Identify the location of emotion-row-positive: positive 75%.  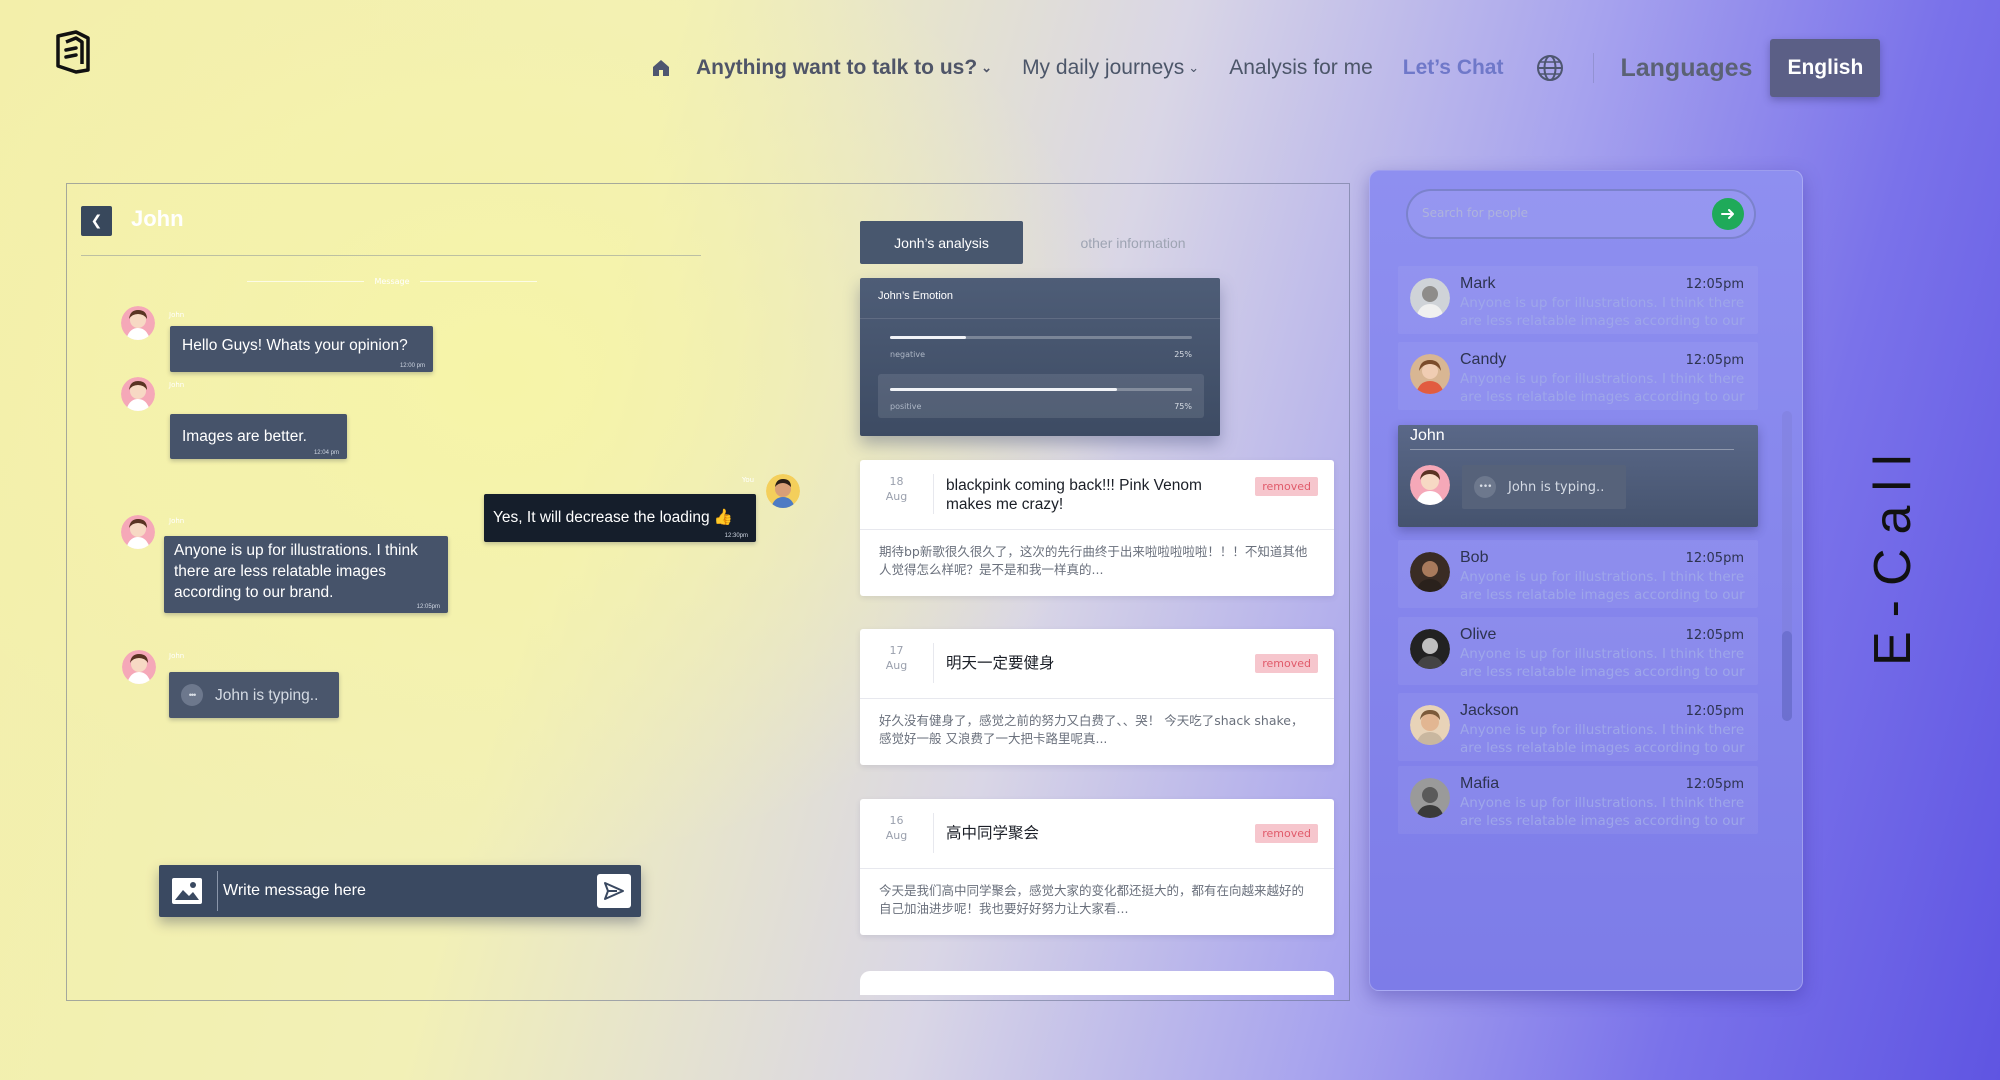
(1041, 396).